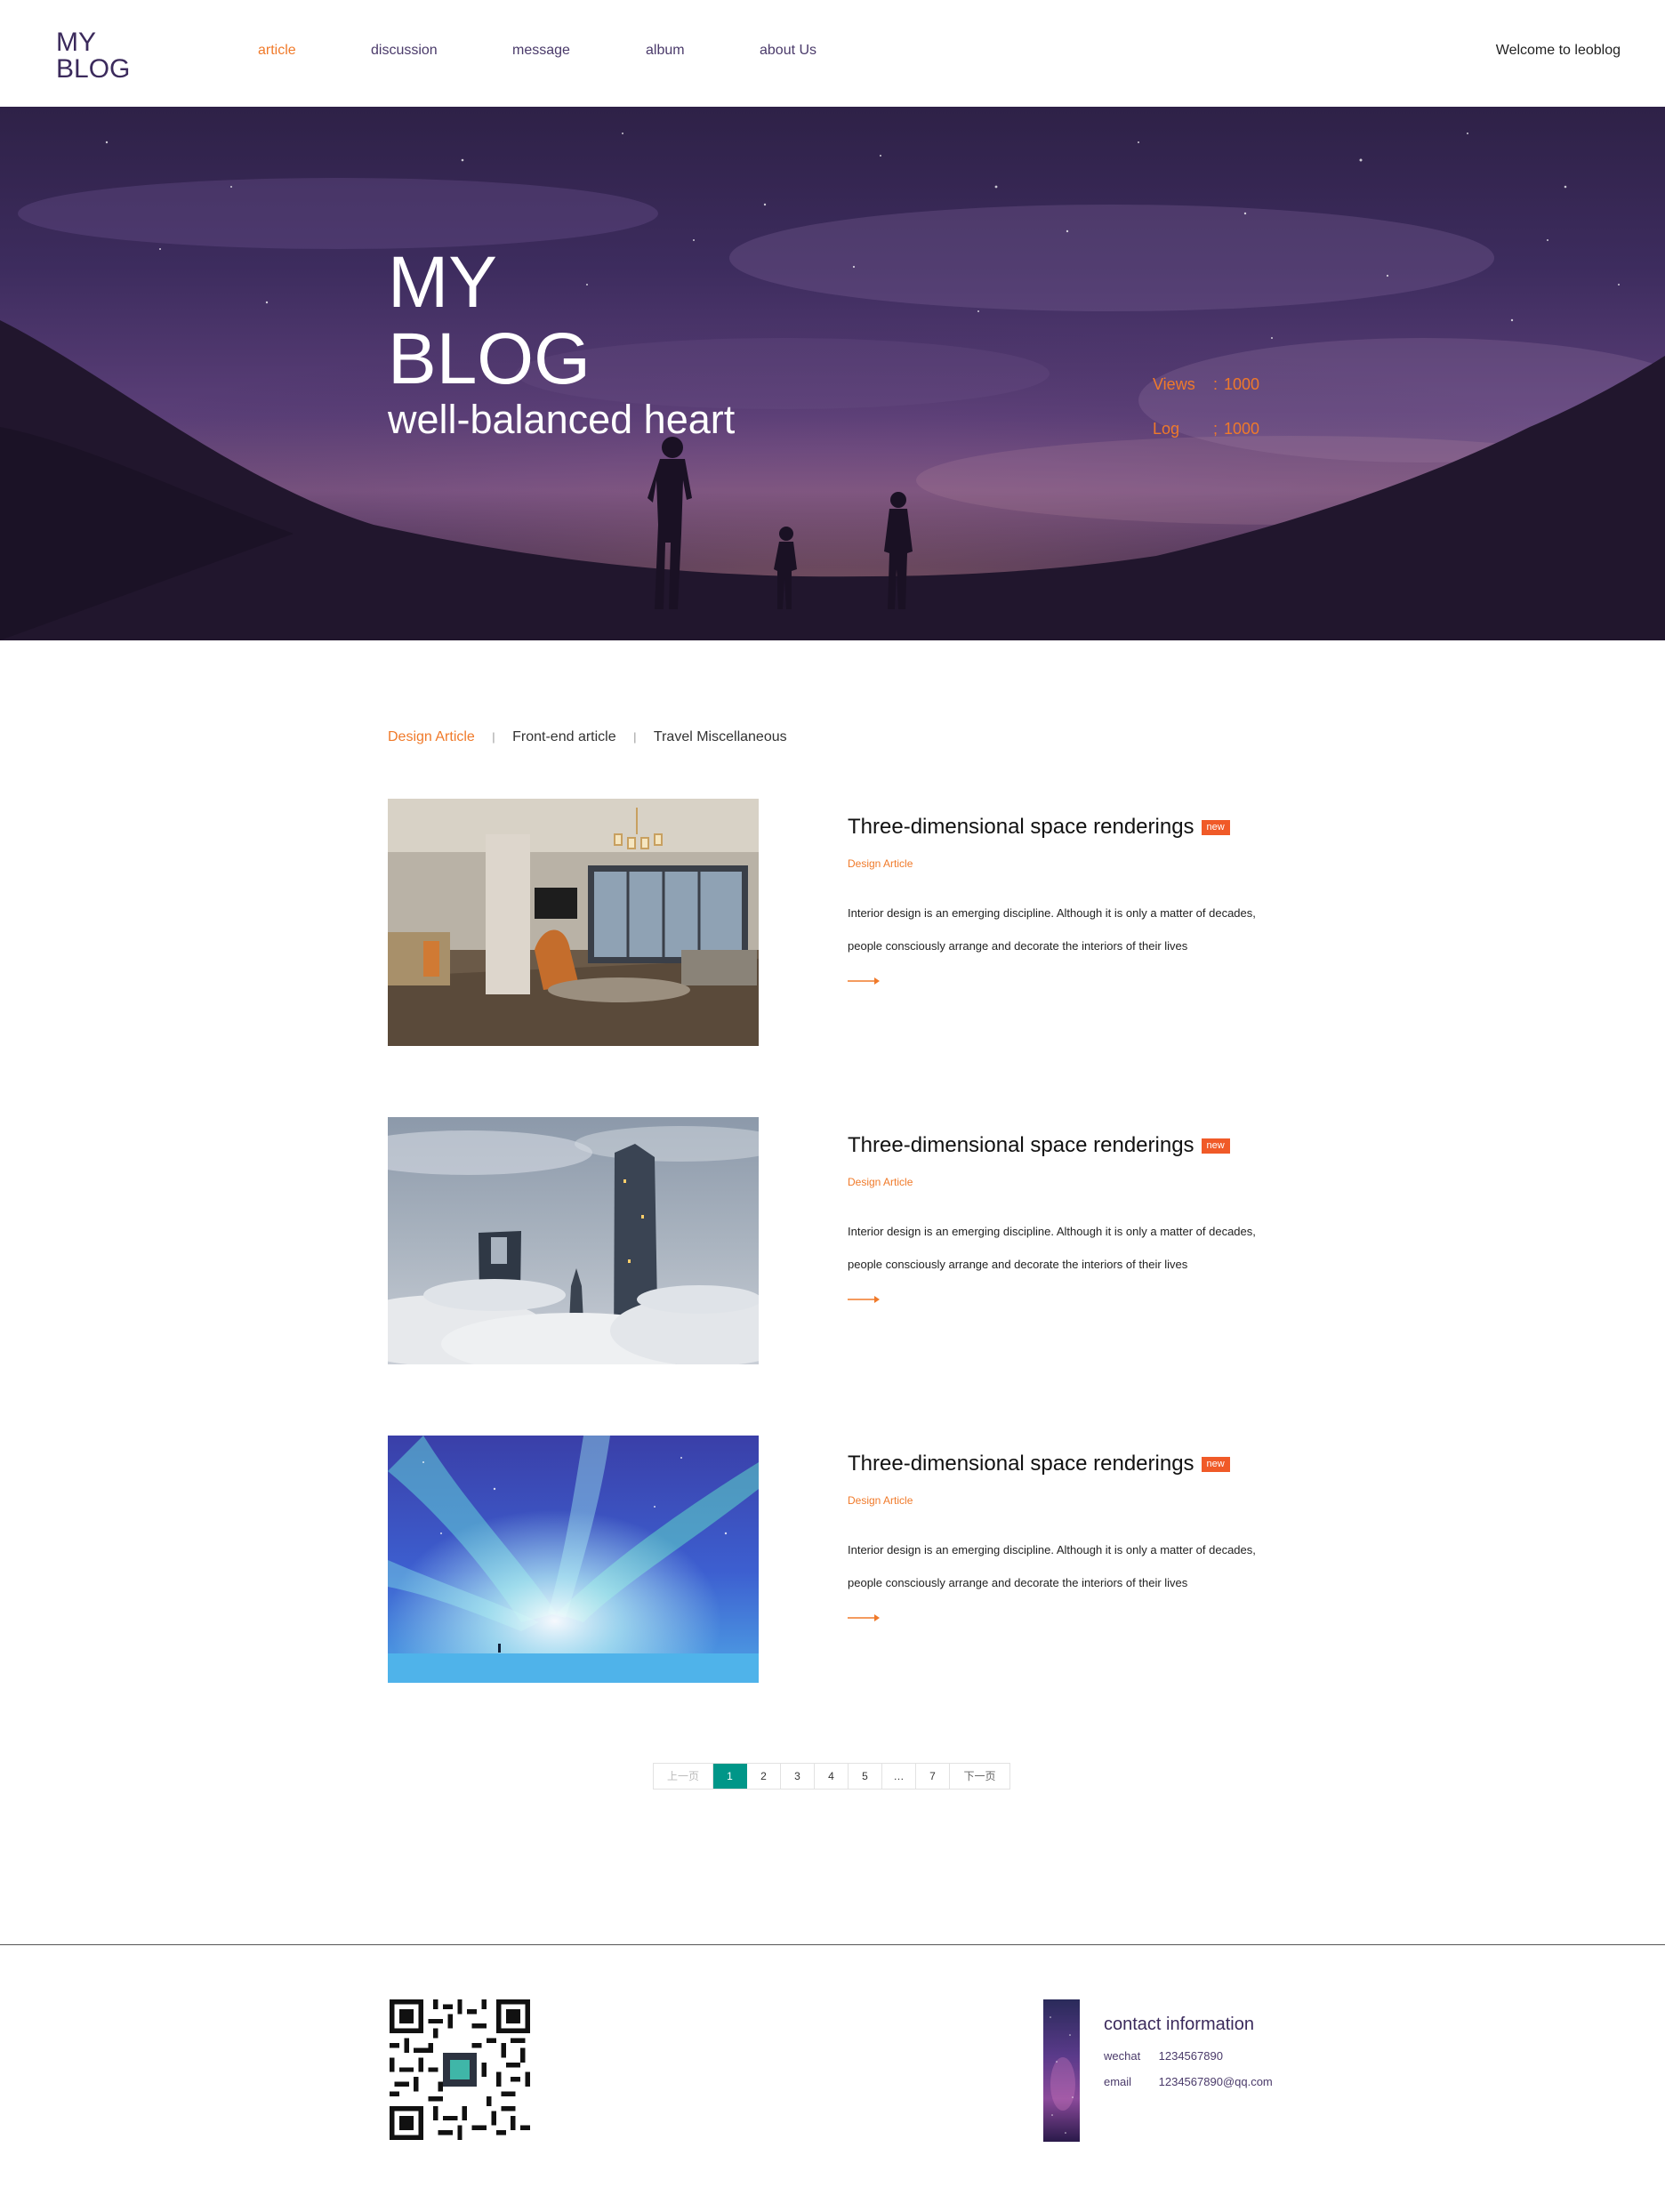  I want to click on welcome-text: Welcome to leoblog, so click(1558, 50).